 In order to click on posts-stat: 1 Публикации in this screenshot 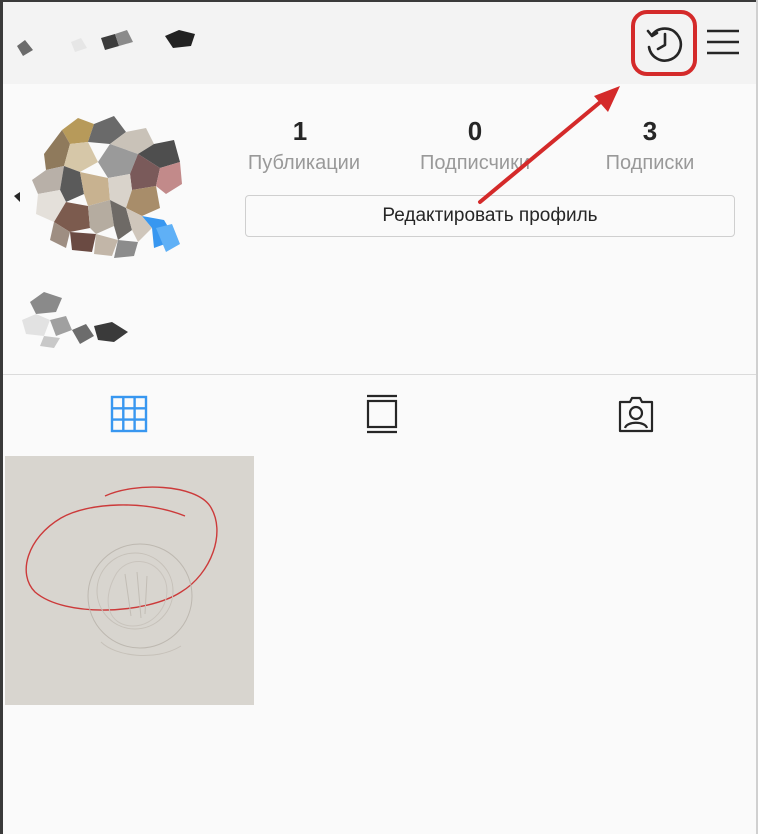, I will do `click(300, 146)`.